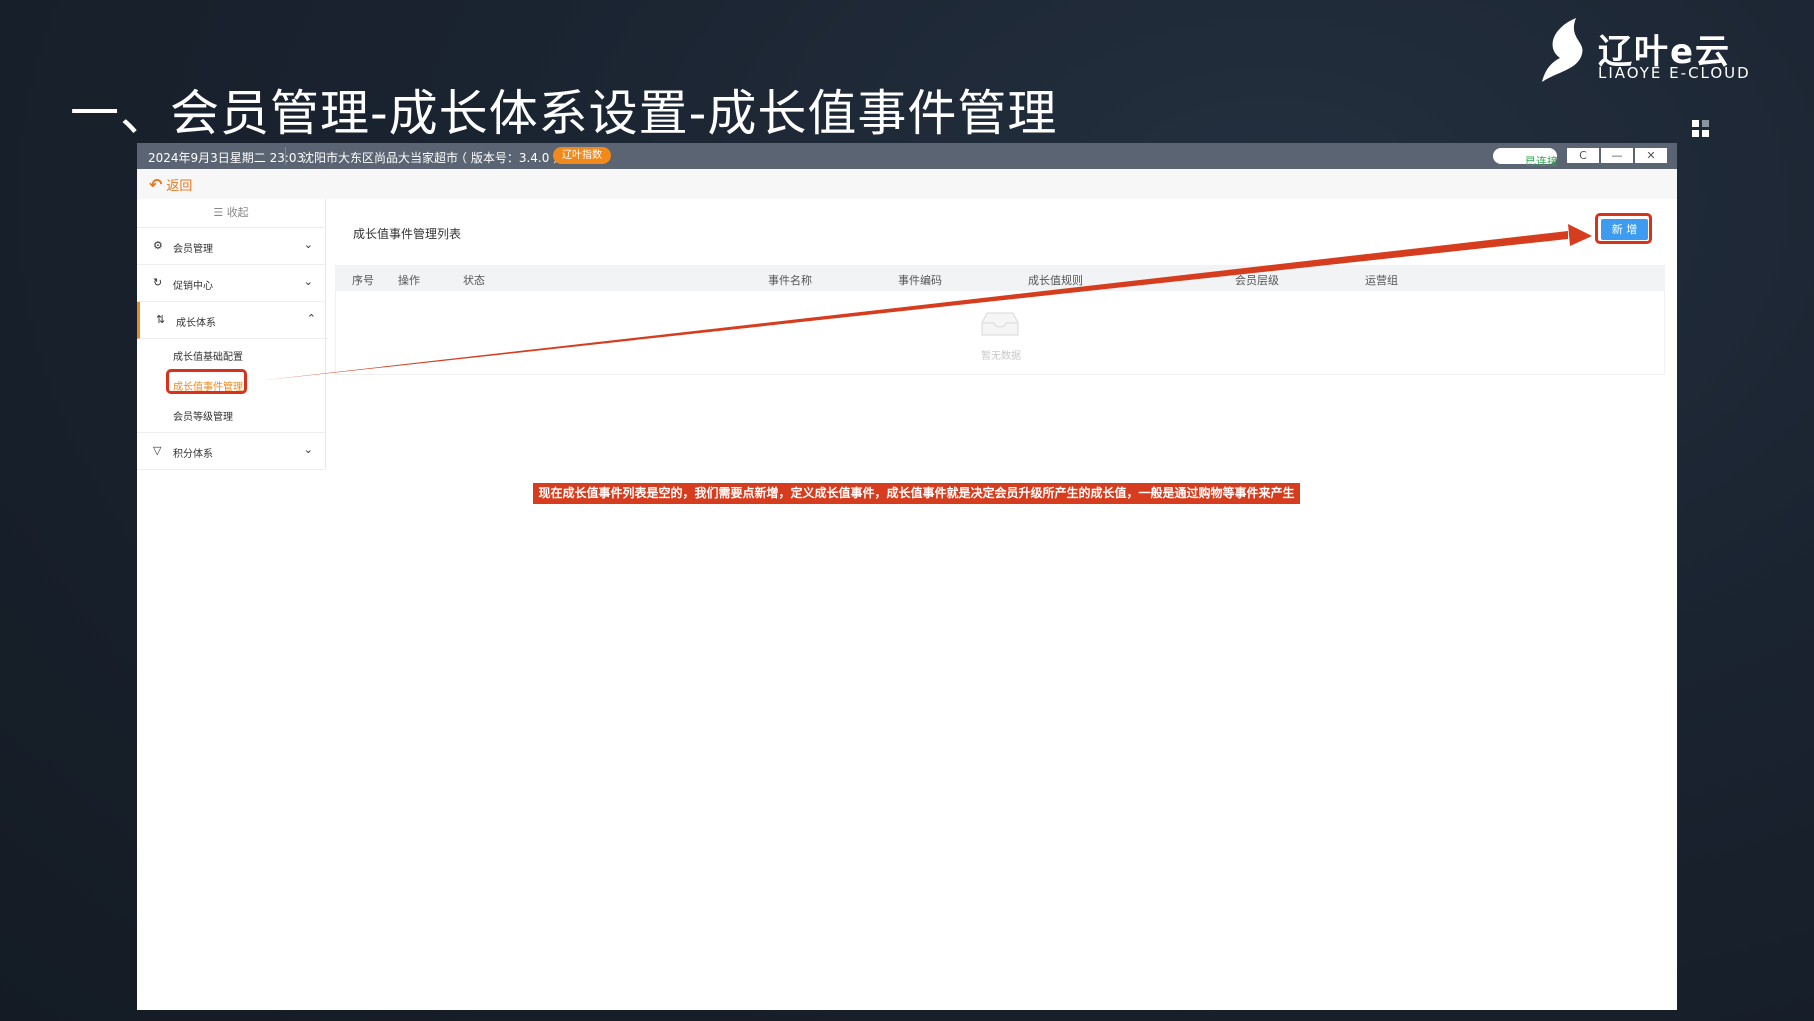 This screenshot has width=1814, height=1021. Describe the element at coordinates (1624, 229) in the screenshot. I see `add-button: 新 增` at that location.